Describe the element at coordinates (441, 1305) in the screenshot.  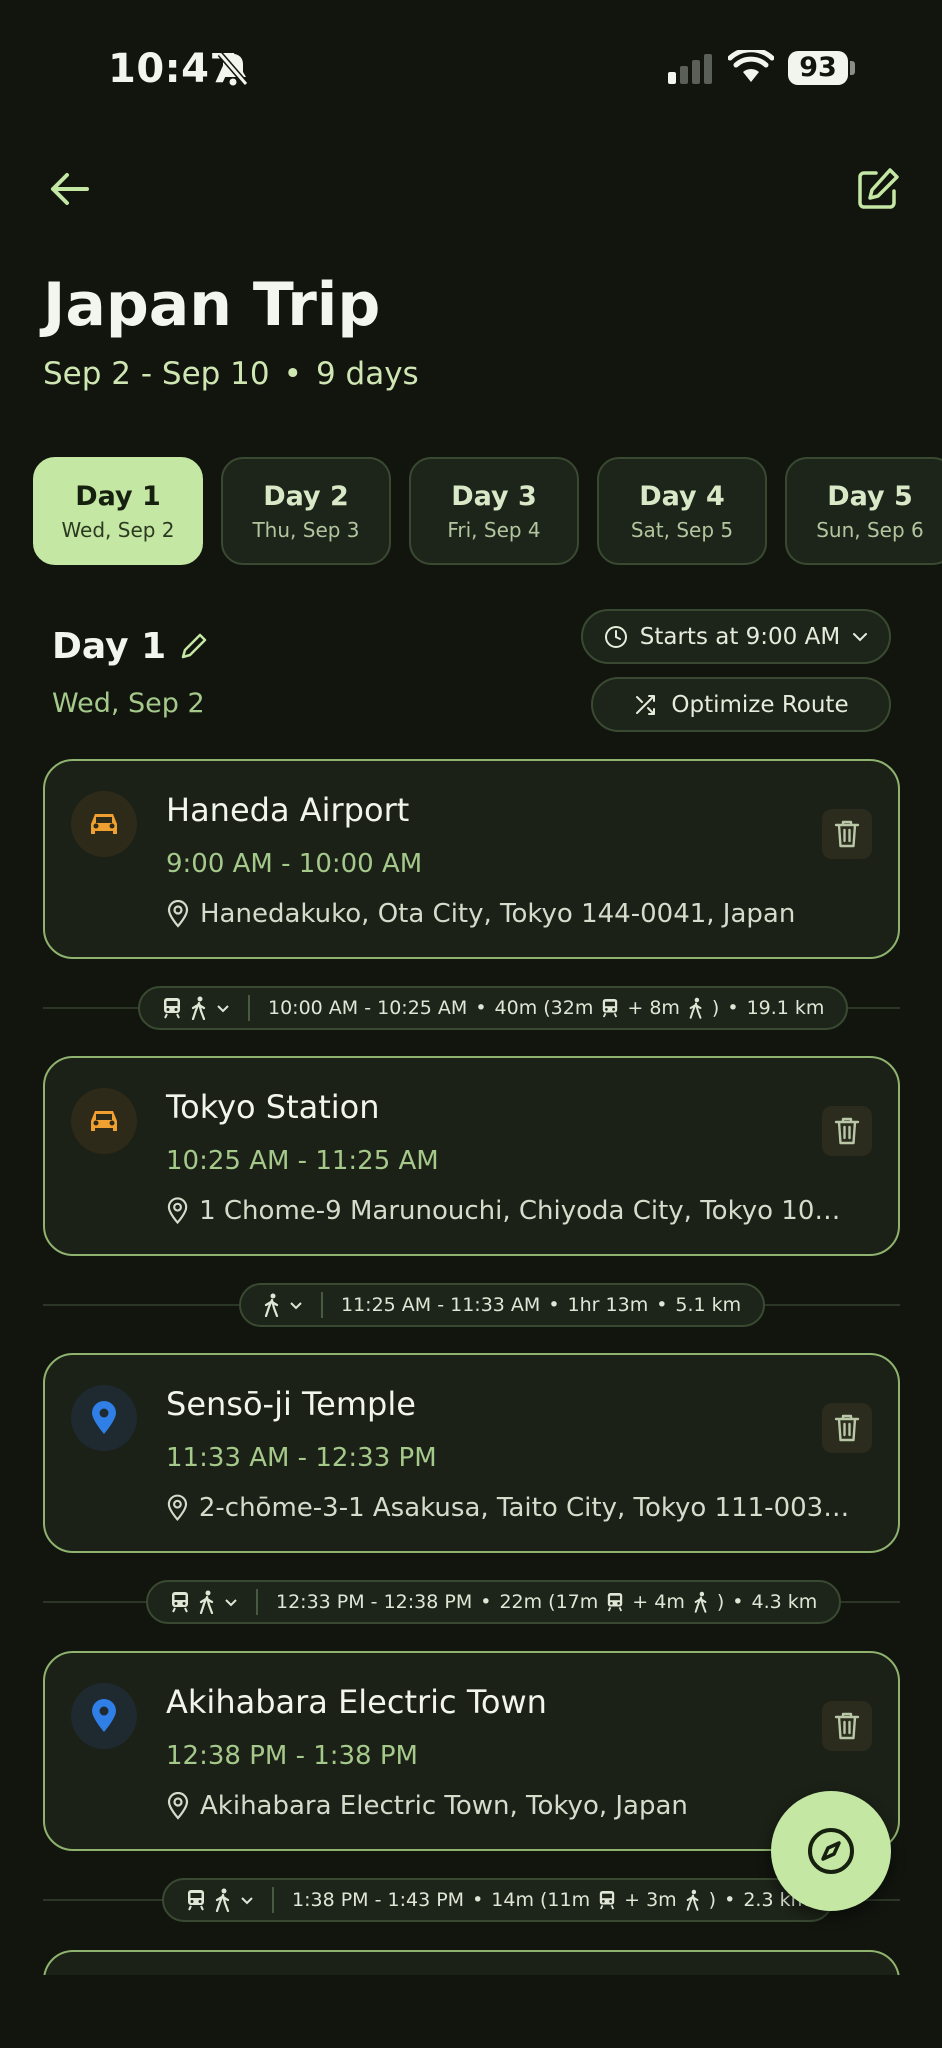
I see `route-time: 11:25 AM - 11:33 AM` at that location.